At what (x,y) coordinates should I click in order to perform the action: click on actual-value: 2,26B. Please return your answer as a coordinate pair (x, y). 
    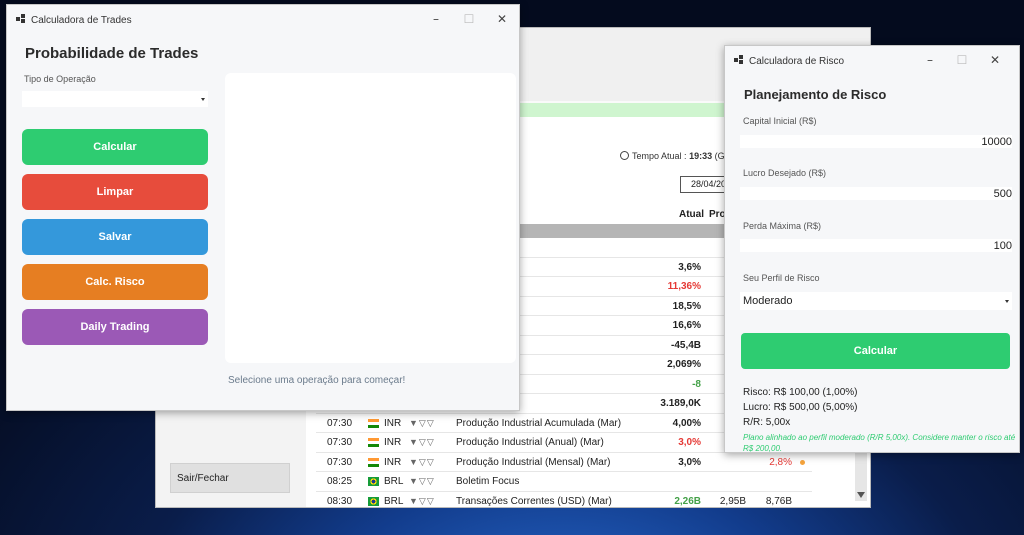
    Looking at the image, I should click on (687, 501).